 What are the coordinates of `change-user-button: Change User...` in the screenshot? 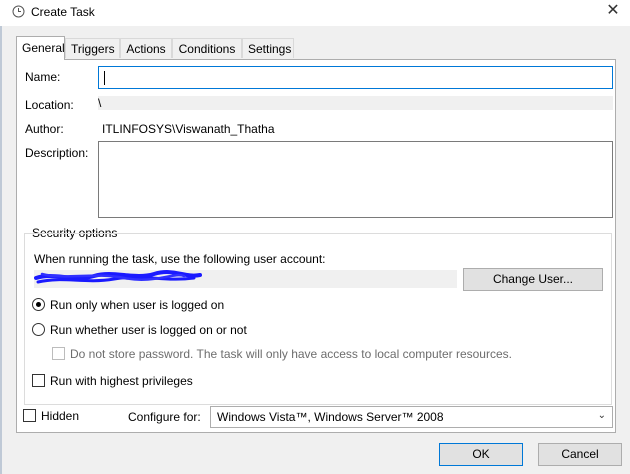 It's located at (533, 279).